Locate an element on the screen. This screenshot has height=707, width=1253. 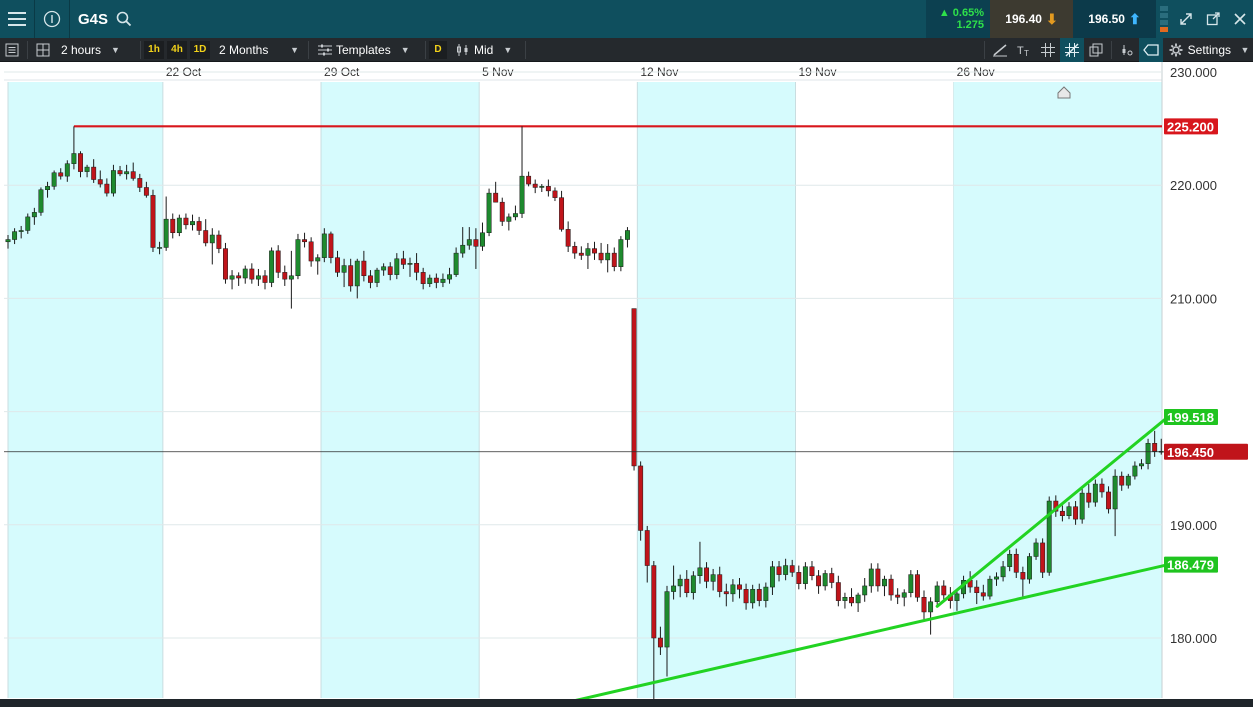
templates-select: Templates ▼ is located at coordinates (367, 50).